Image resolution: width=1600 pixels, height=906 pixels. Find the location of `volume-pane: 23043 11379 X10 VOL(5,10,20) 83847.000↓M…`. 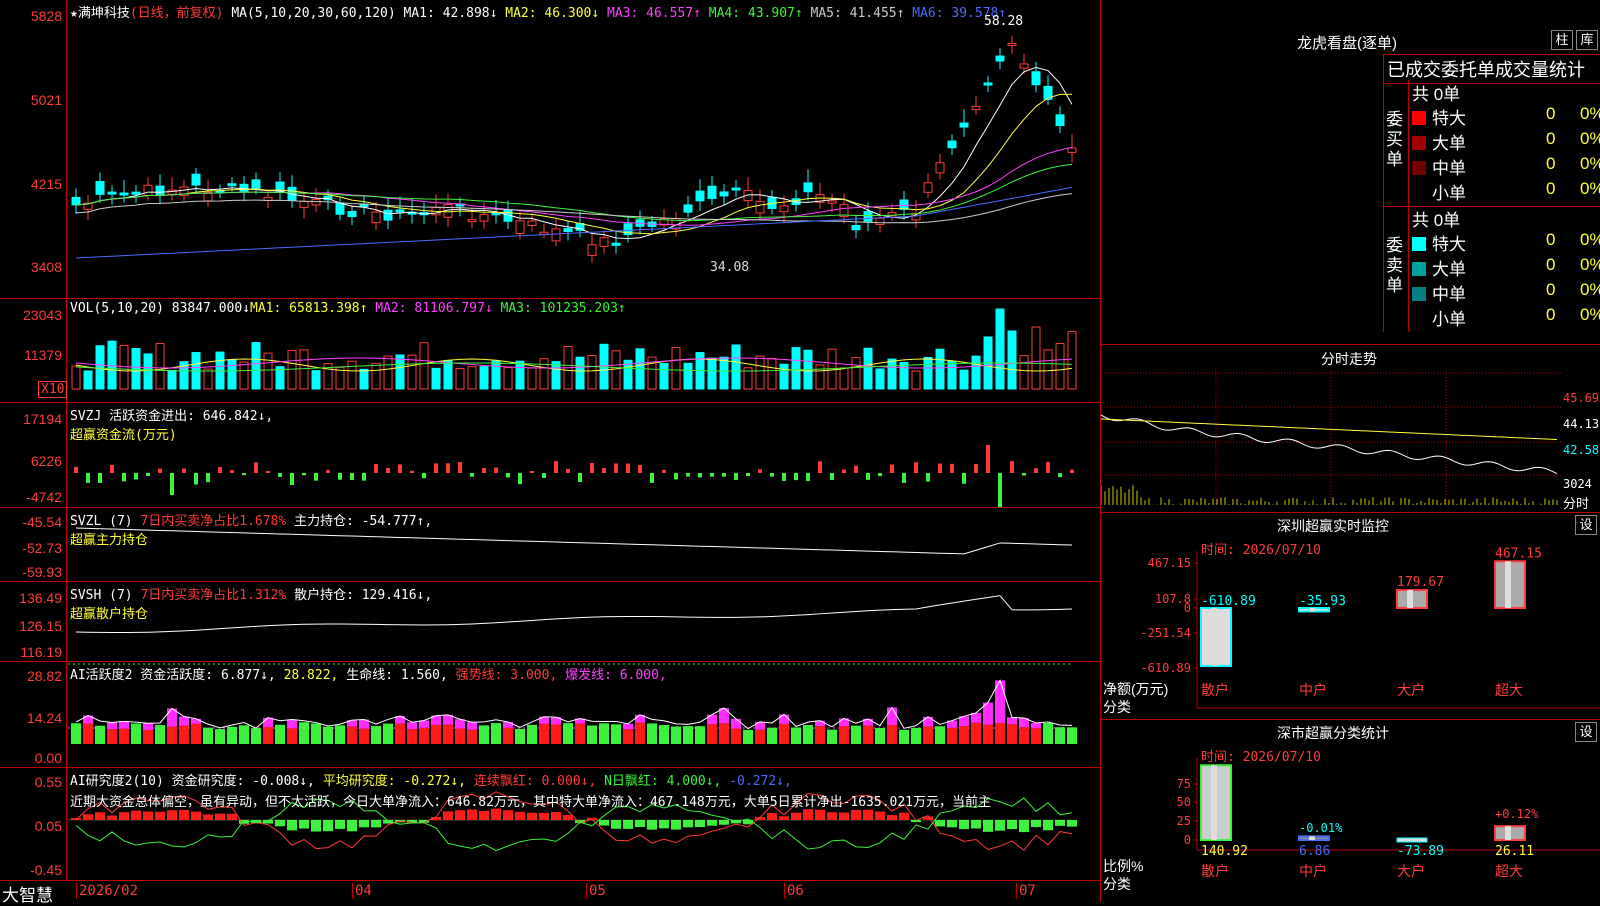

volume-pane: 23043 11379 X10 VOL(5,10,20) 83847.000↓M… is located at coordinates (550, 350).